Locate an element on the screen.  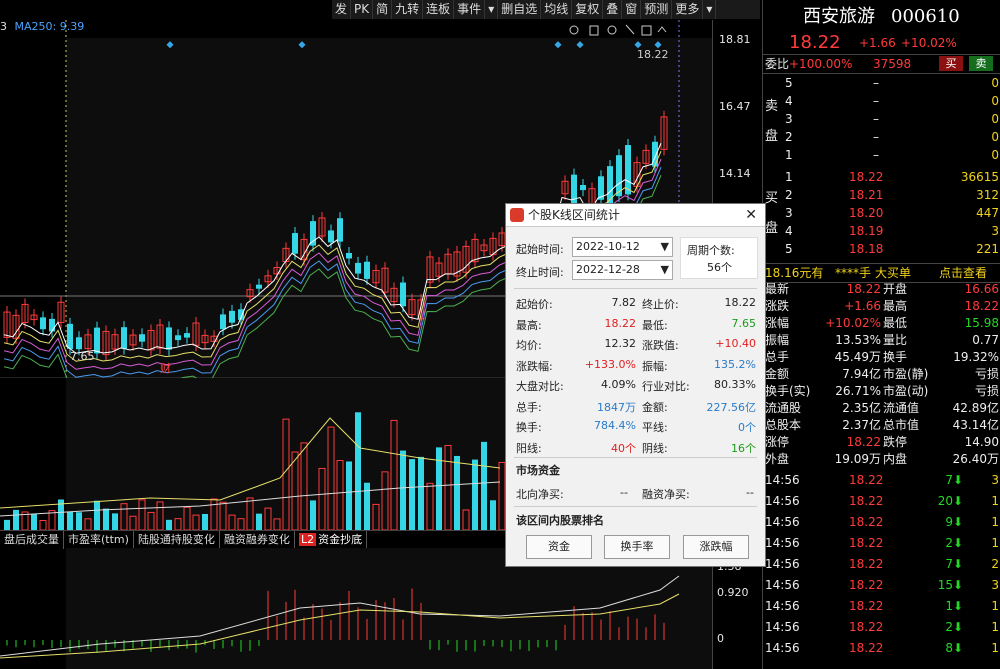
stat-label: 涨跌值: is located at coordinates (660, 345).